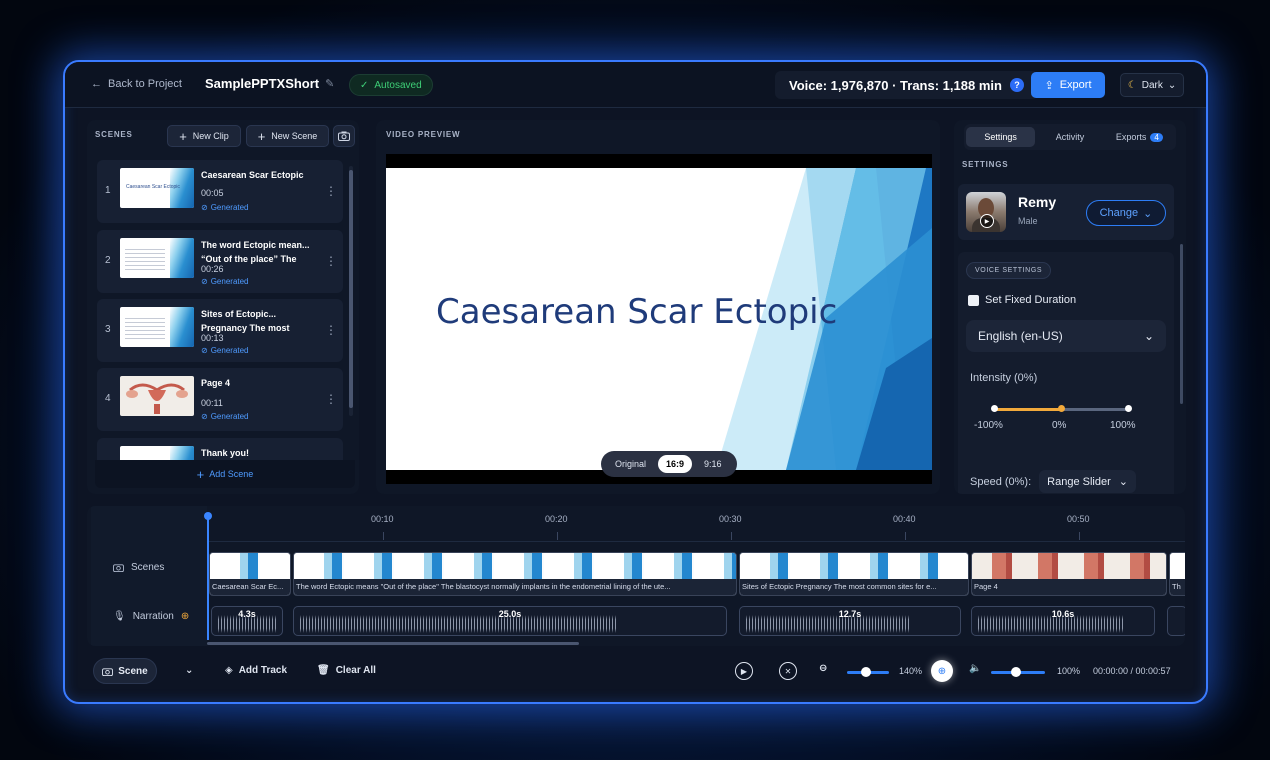 This screenshot has width=1270, height=760. What do you see at coordinates (256, 670) in the screenshot?
I see `add-track-button: ◈ Add Track` at bounding box center [256, 670].